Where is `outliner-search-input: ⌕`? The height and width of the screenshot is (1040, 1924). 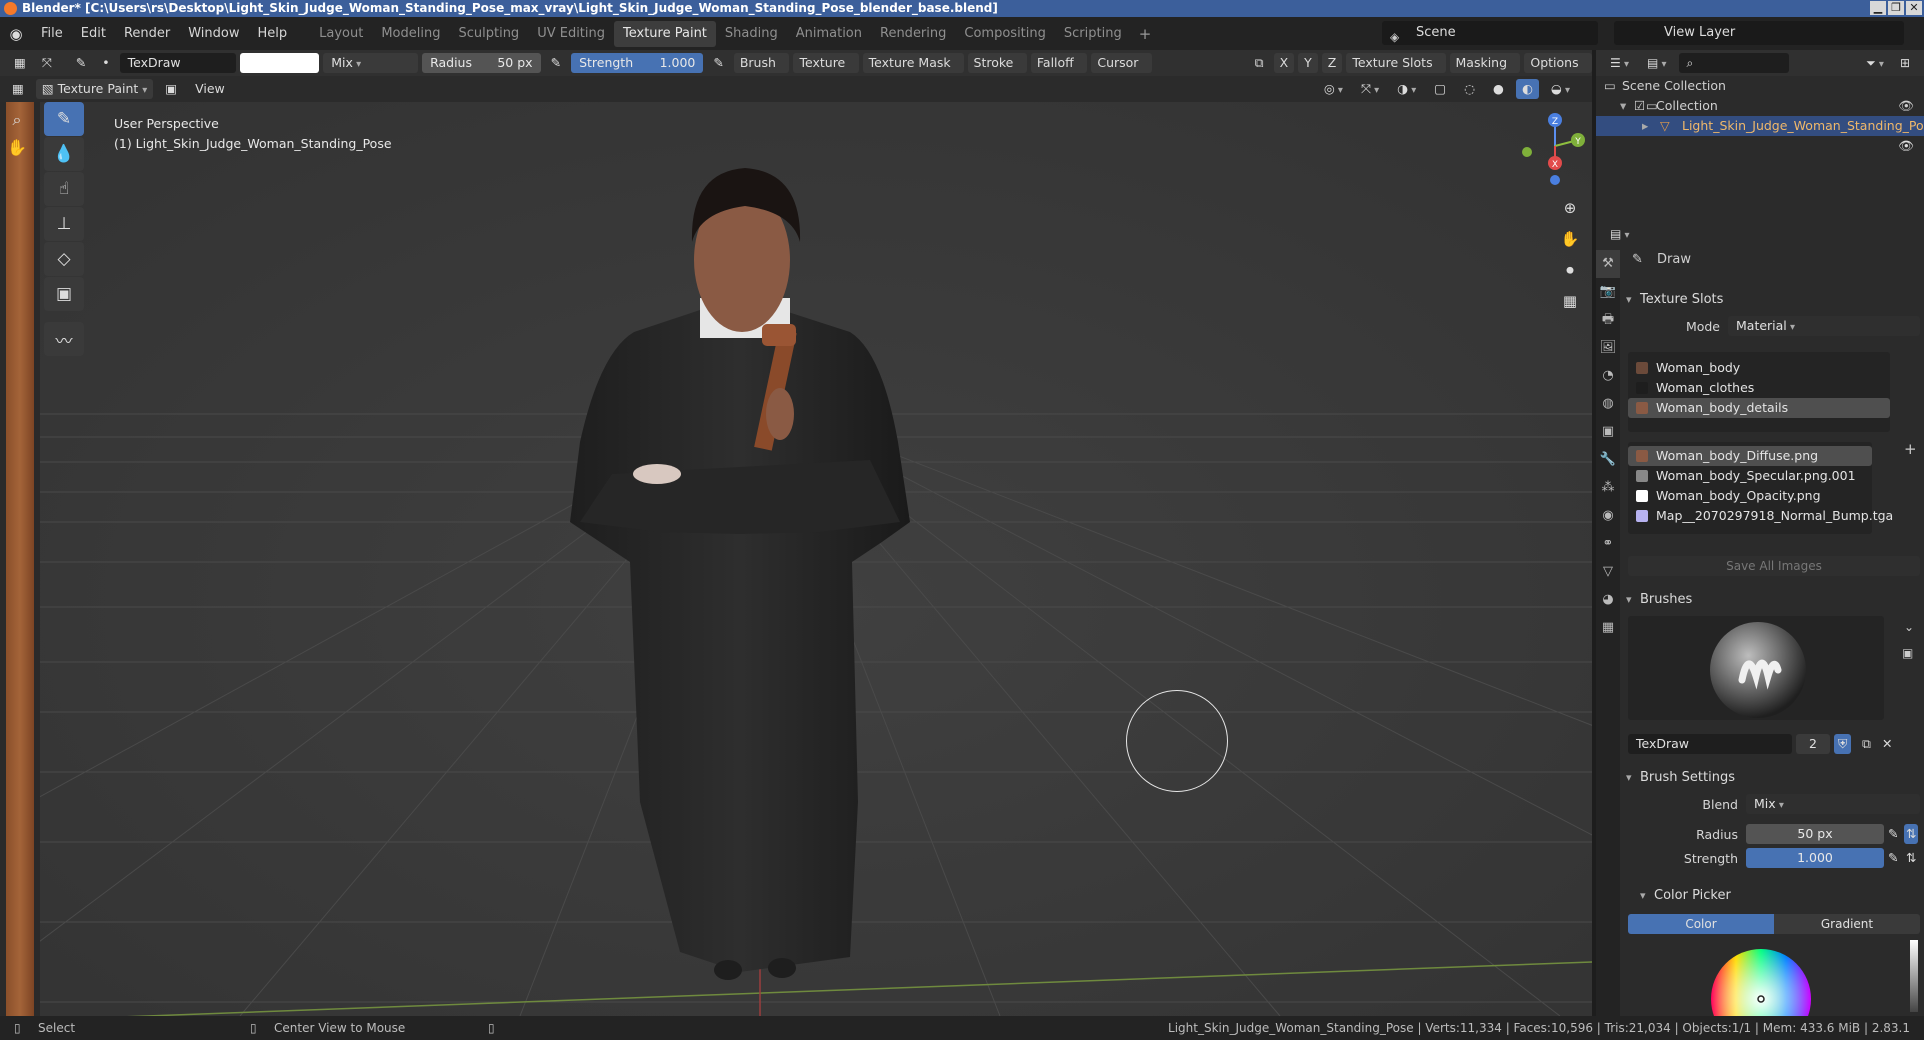
outliner-search-input: ⌕ is located at coordinates (1733, 63).